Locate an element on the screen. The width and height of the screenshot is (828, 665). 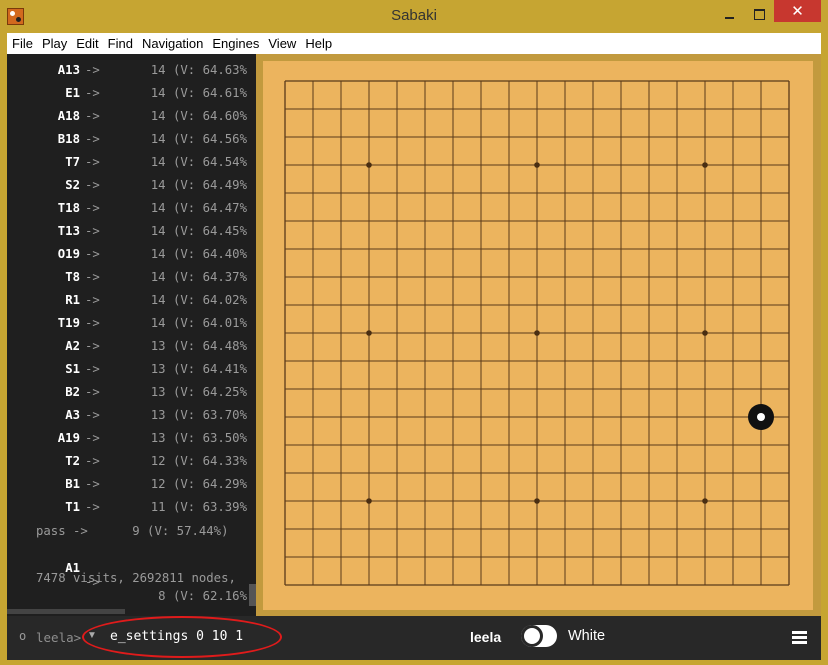
log-value: (V: 64.61% is located at coordinates (209, 93).